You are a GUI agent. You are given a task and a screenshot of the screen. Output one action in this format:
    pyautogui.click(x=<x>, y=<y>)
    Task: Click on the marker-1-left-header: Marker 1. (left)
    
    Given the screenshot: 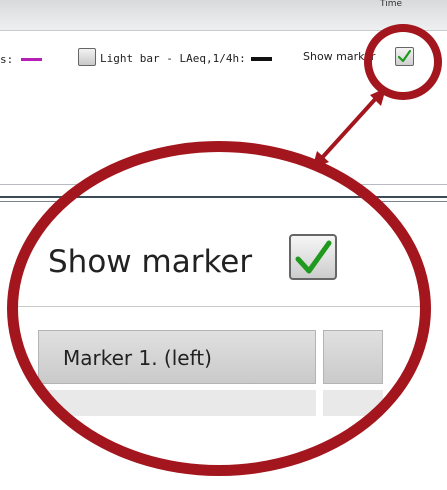 What is the action you would take?
    pyautogui.click(x=177, y=357)
    